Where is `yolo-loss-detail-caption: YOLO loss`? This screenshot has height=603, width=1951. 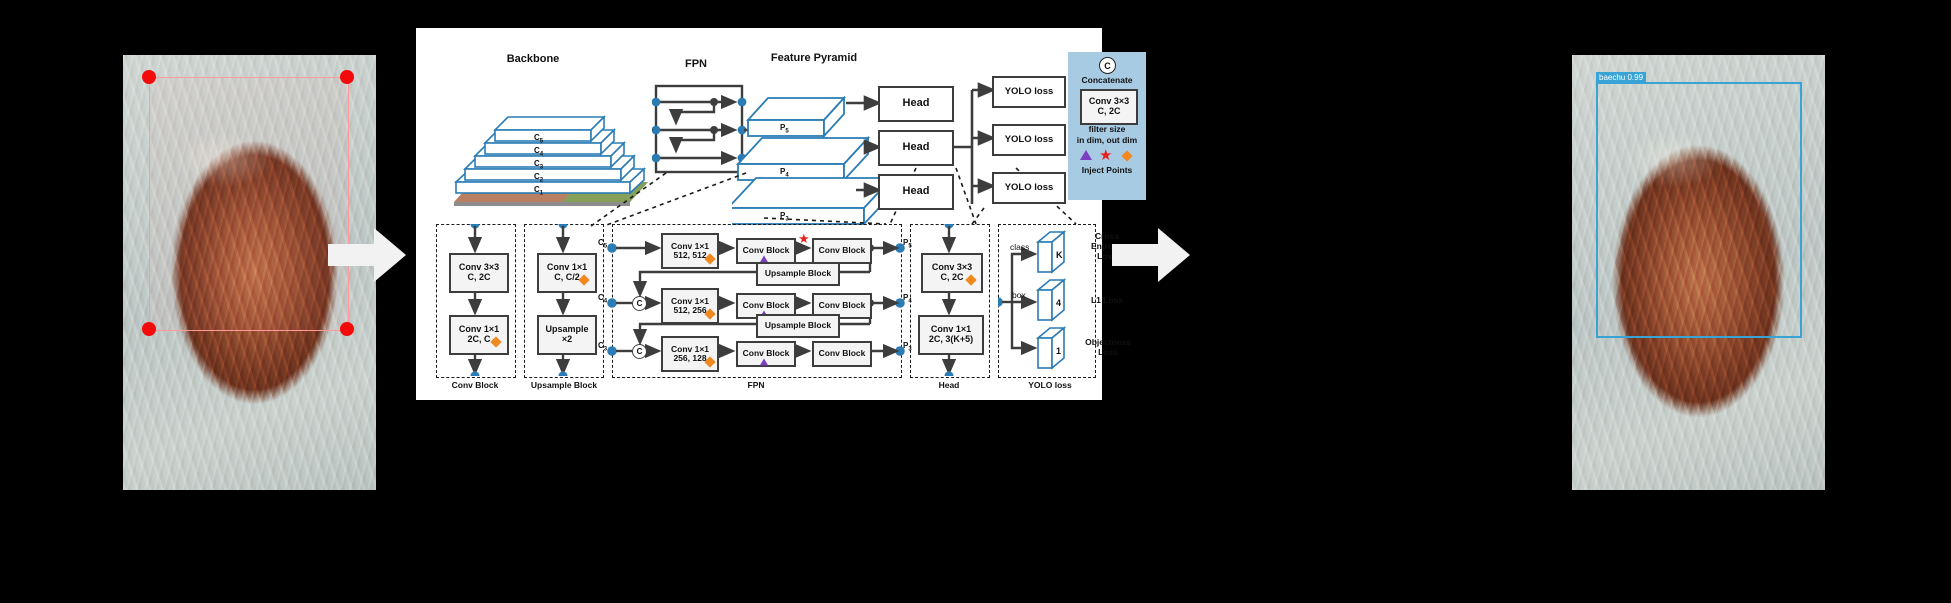 yolo-loss-detail-caption: YOLO loss is located at coordinates (1050, 385).